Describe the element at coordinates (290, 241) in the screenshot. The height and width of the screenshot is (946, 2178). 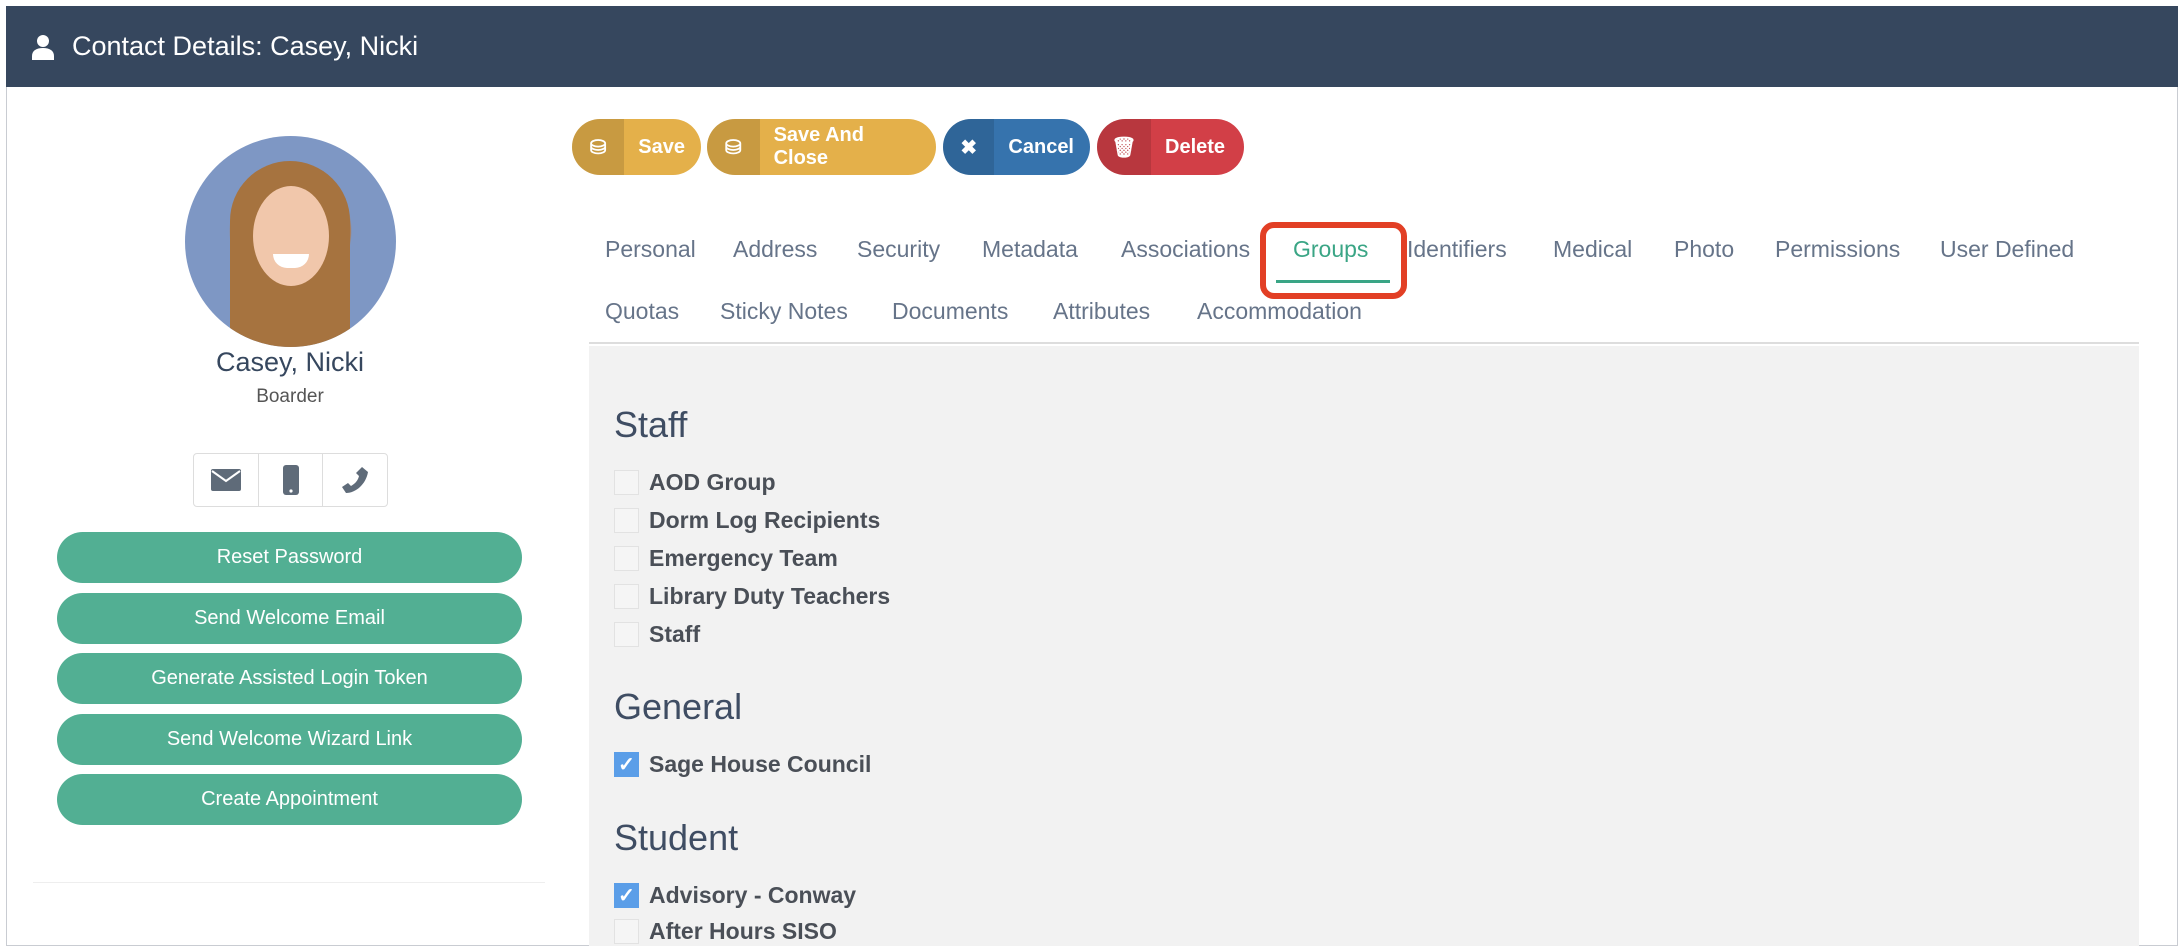
I see `avatar` at that location.